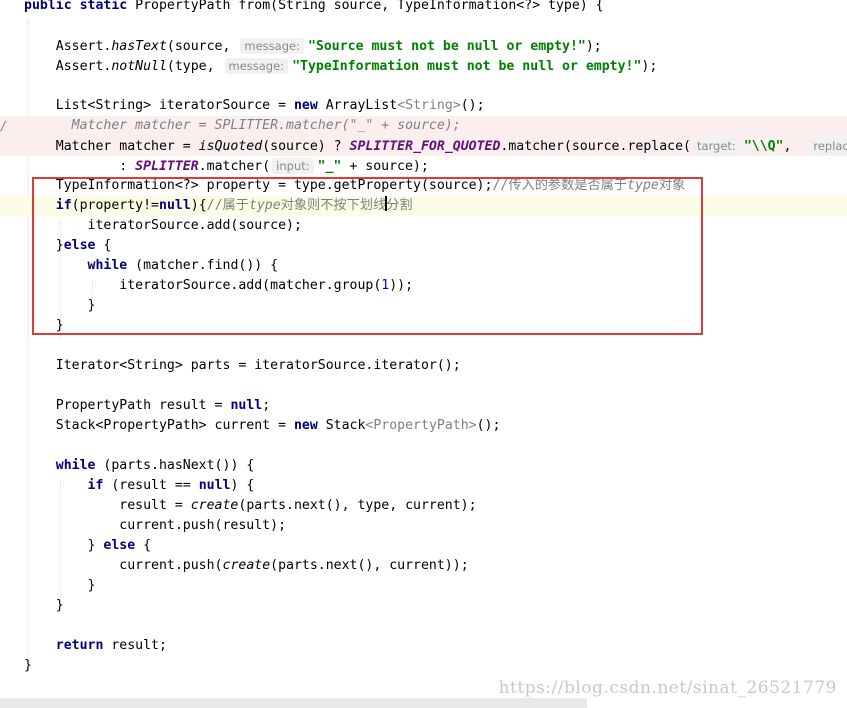 Image resolution: width=847 pixels, height=708 pixels. What do you see at coordinates (446, 46) in the screenshot?
I see `code-string: "Source must not be null or empty!"` at bounding box center [446, 46].